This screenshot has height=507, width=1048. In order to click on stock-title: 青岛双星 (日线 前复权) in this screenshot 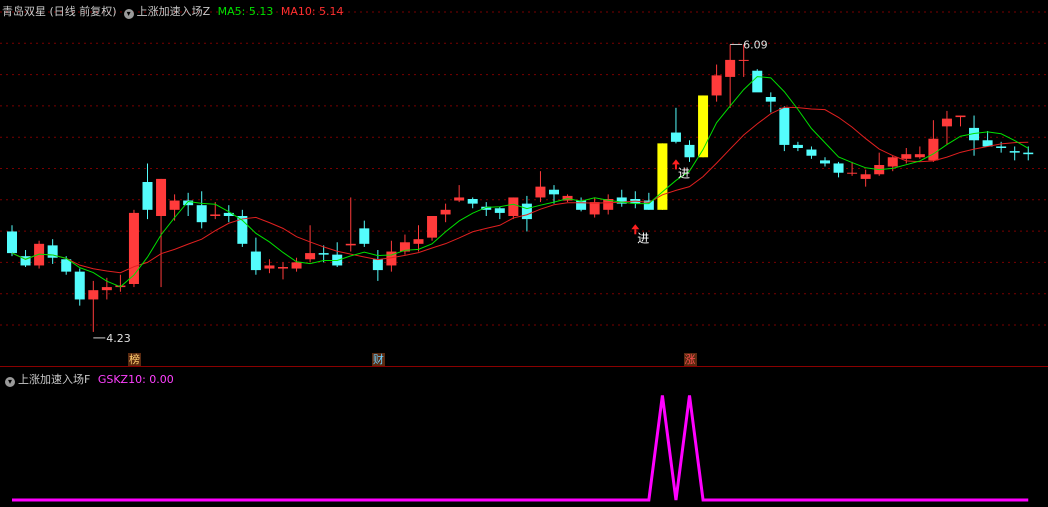, I will do `click(59, 11)`.